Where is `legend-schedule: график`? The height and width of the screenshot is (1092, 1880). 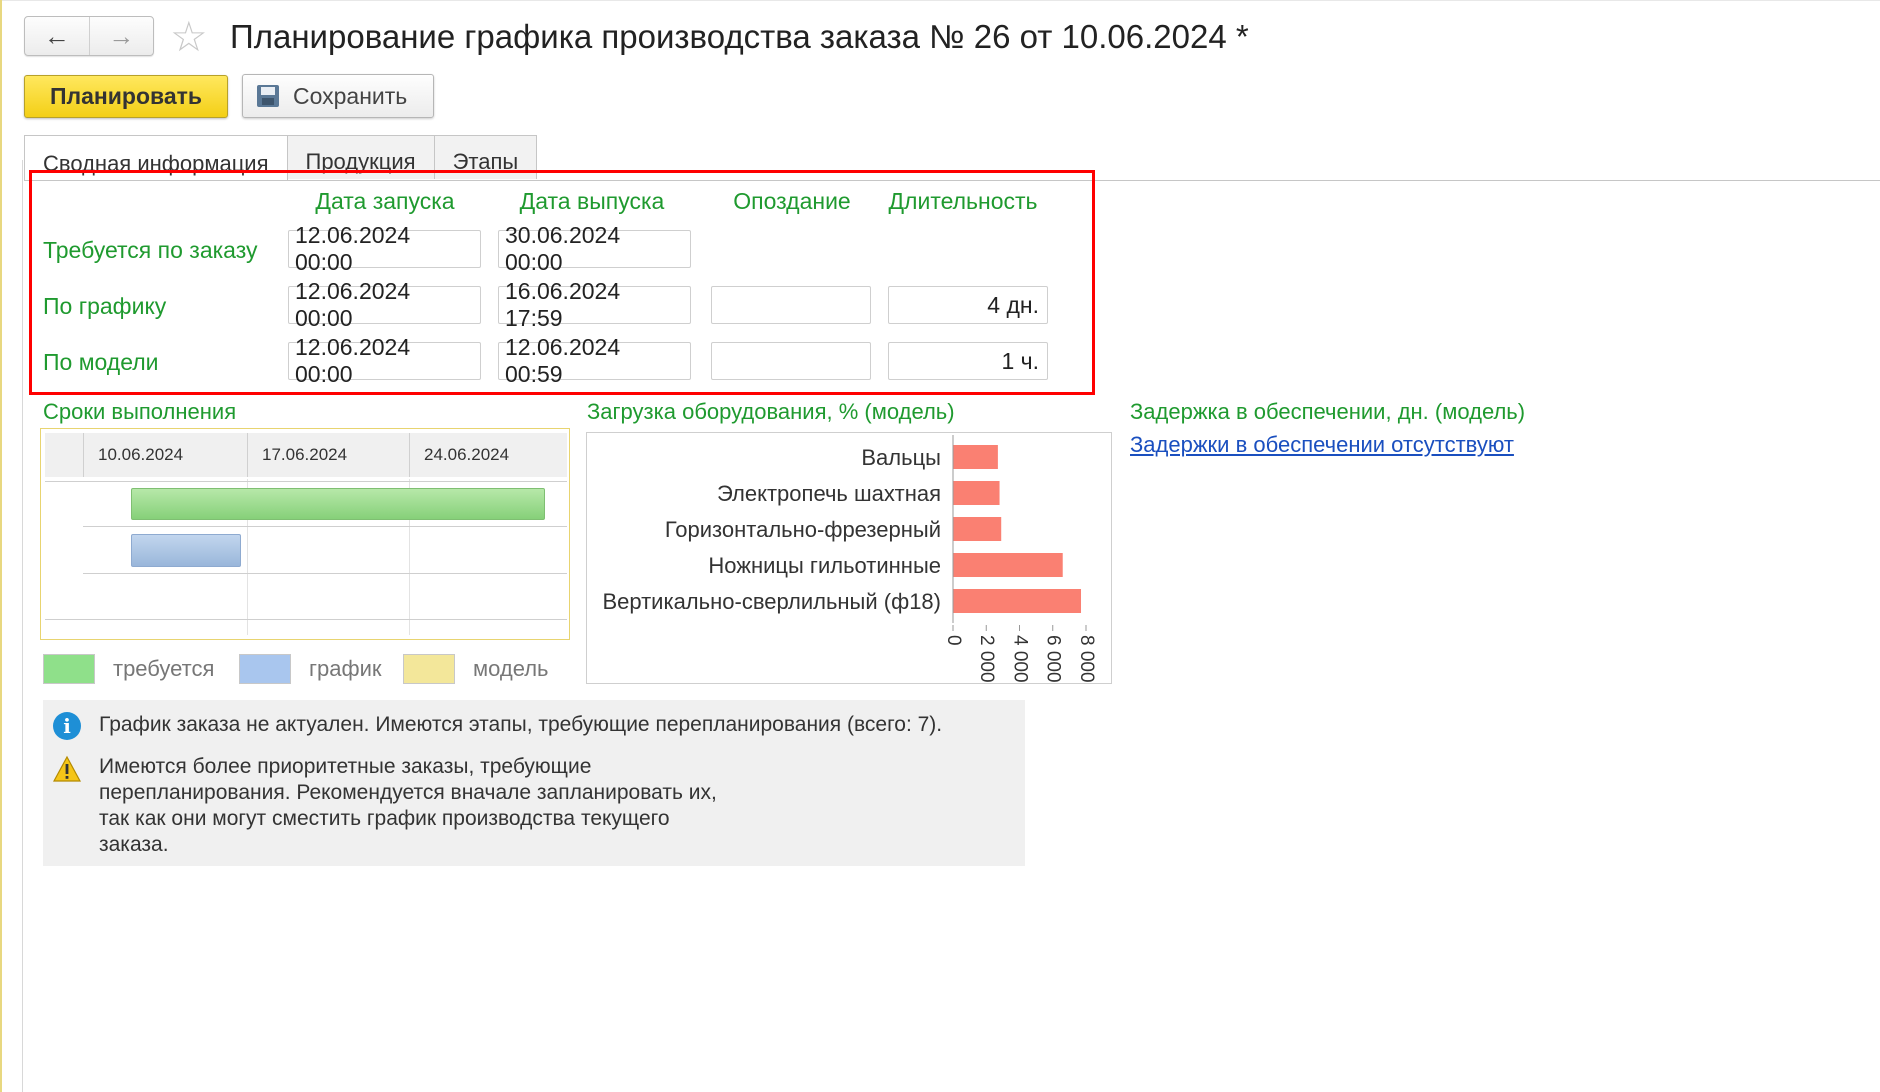 legend-schedule: график is located at coordinates (310, 669).